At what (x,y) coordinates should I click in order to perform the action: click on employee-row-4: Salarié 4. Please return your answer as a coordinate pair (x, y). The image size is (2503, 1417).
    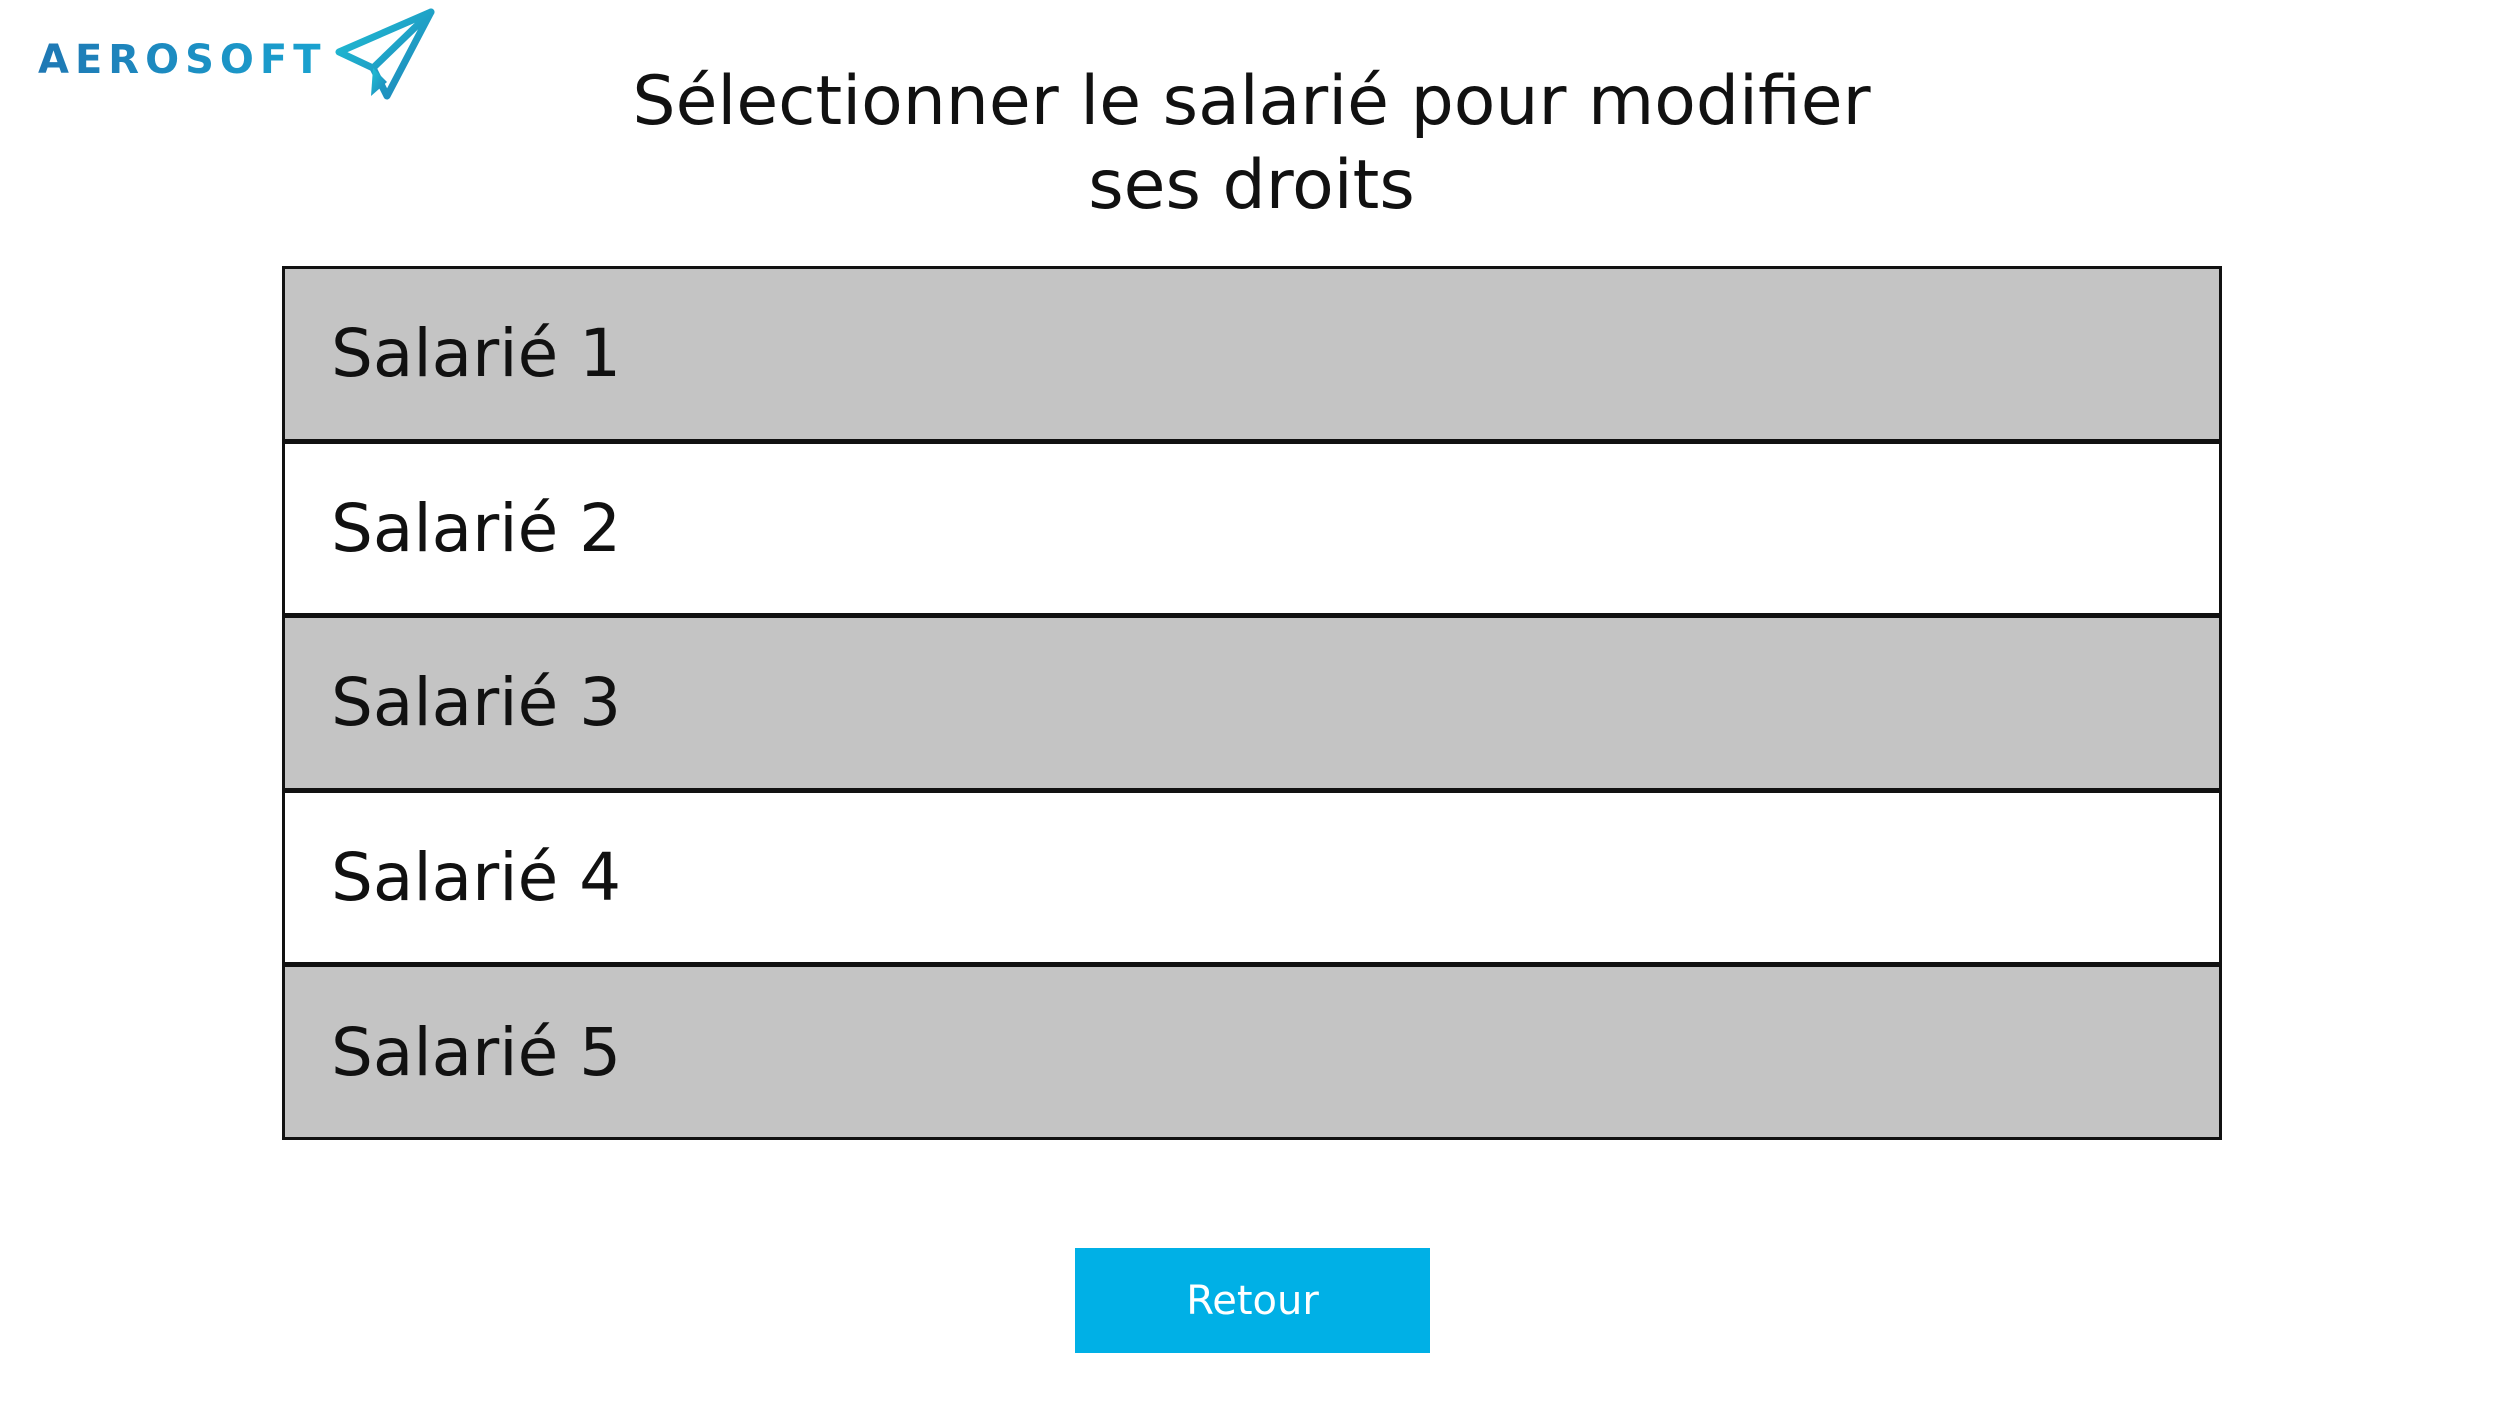
    Looking at the image, I should click on (1252, 880).